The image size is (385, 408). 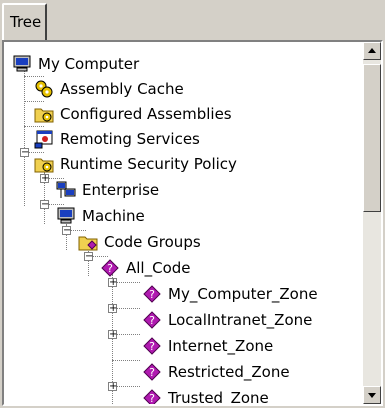 I want to click on arrow-up-icon, so click(x=372, y=50).